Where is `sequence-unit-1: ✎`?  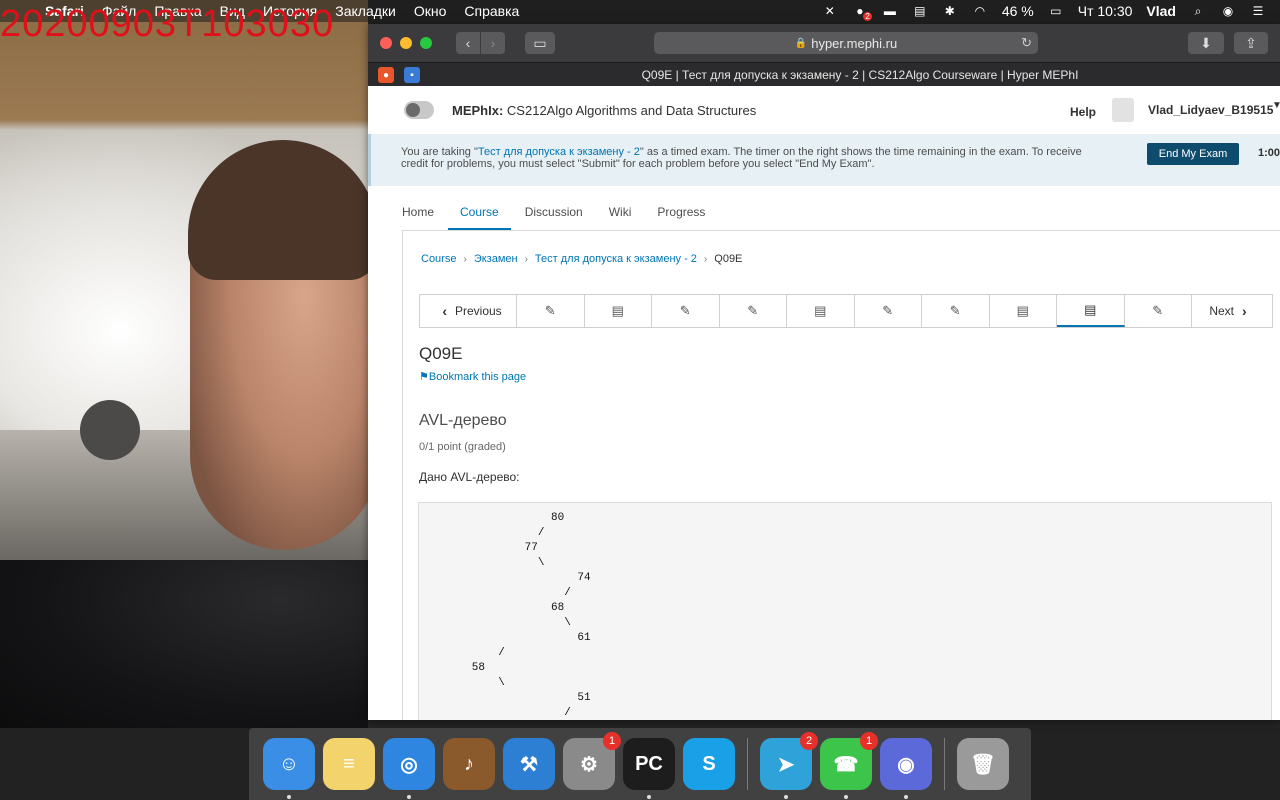 sequence-unit-1: ✎ is located at coordinates (551, 311).